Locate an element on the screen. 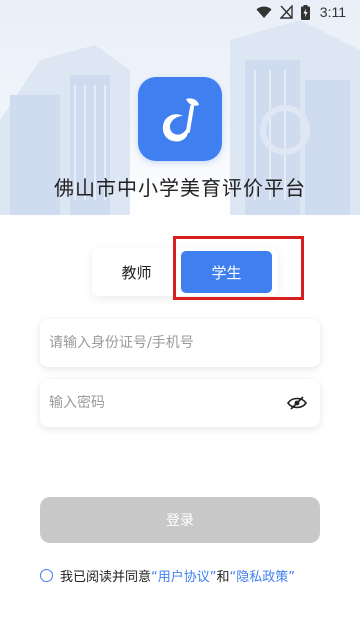 The height and width of the screenshot is (640, 360). agreement-row: 我已阅读并同意 “用户协议” 和 “隐私政策” is located at coordinates (190, 575).